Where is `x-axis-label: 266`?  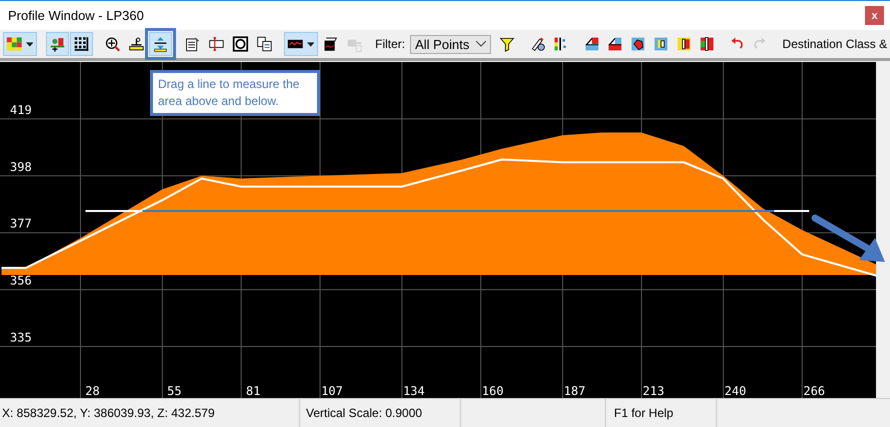
x-axis-label: 266 is located at coordinates (814, 391).